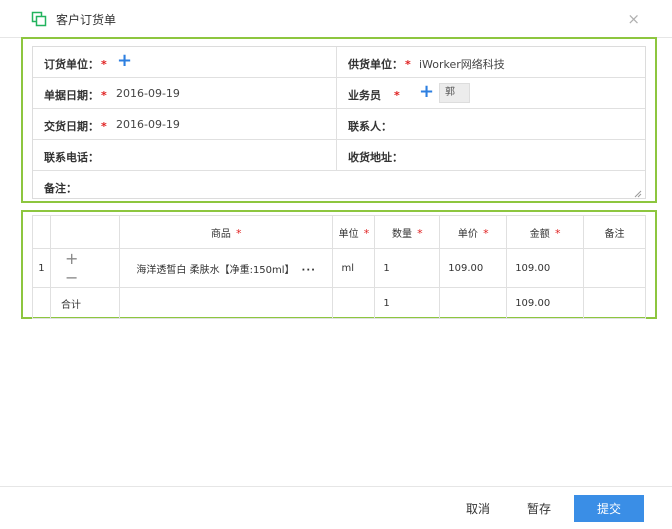 The height and width of the screenshot is (529, 672). What do you see at coordinates (374, 95) in the screenshot?
I see `salesperson-label: 业务员 *` at bounding box center [374, 95].